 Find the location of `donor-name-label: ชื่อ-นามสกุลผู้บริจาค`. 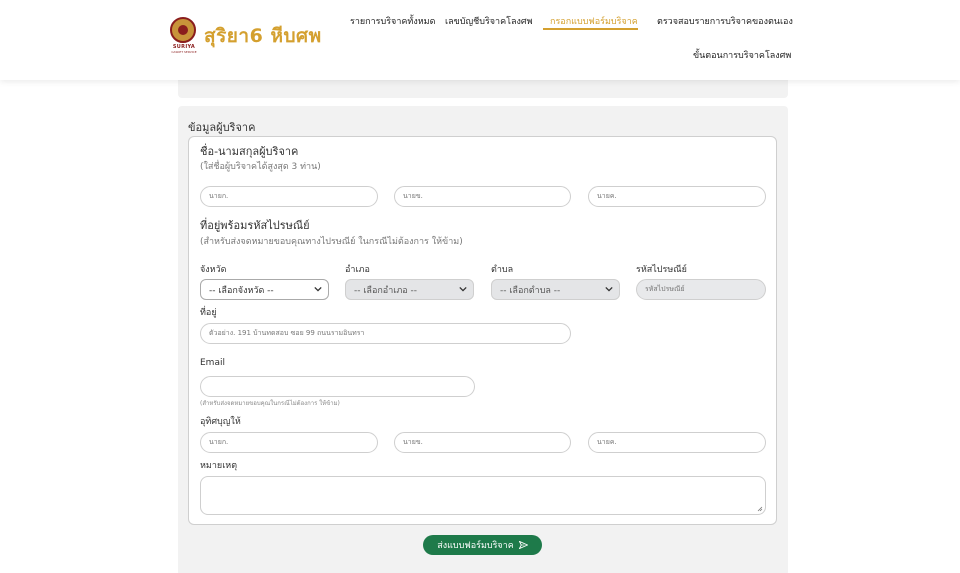

donor-name-label: ชื่อ-นามสกุลผู้บริจาค is located at coordinates (249, 151).